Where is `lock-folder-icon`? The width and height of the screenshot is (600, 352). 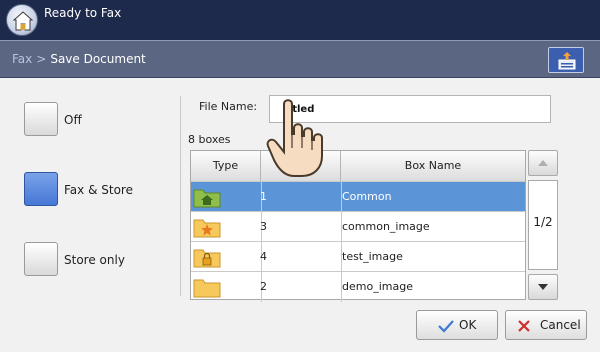
lock-folder-icon is located at coordinates (207, 258).